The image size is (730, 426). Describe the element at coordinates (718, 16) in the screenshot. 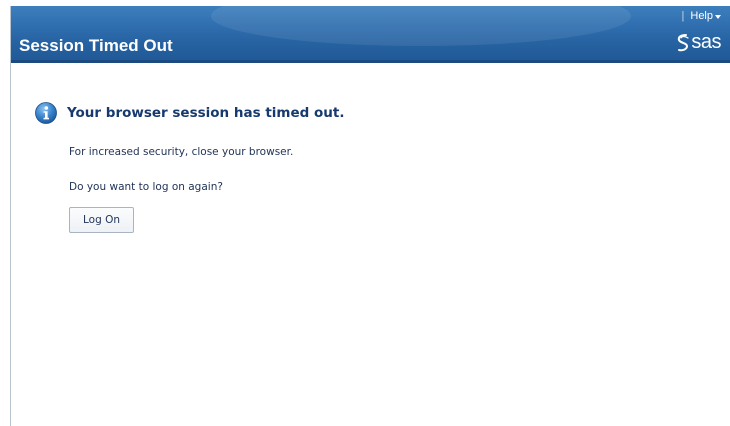

I see `chevron-down-icon` at that location.